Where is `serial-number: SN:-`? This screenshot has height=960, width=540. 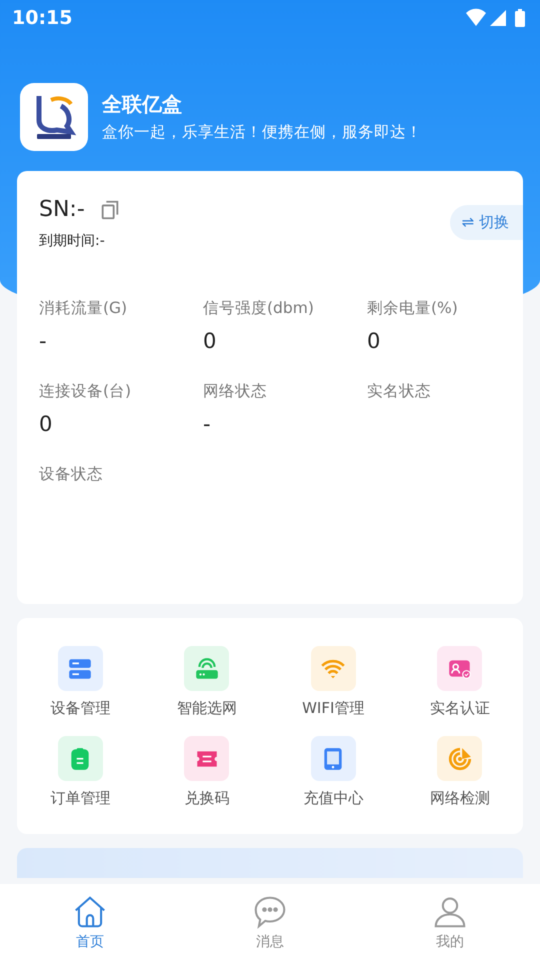
serial-number: SN:- is located at coordinates (62, 209).